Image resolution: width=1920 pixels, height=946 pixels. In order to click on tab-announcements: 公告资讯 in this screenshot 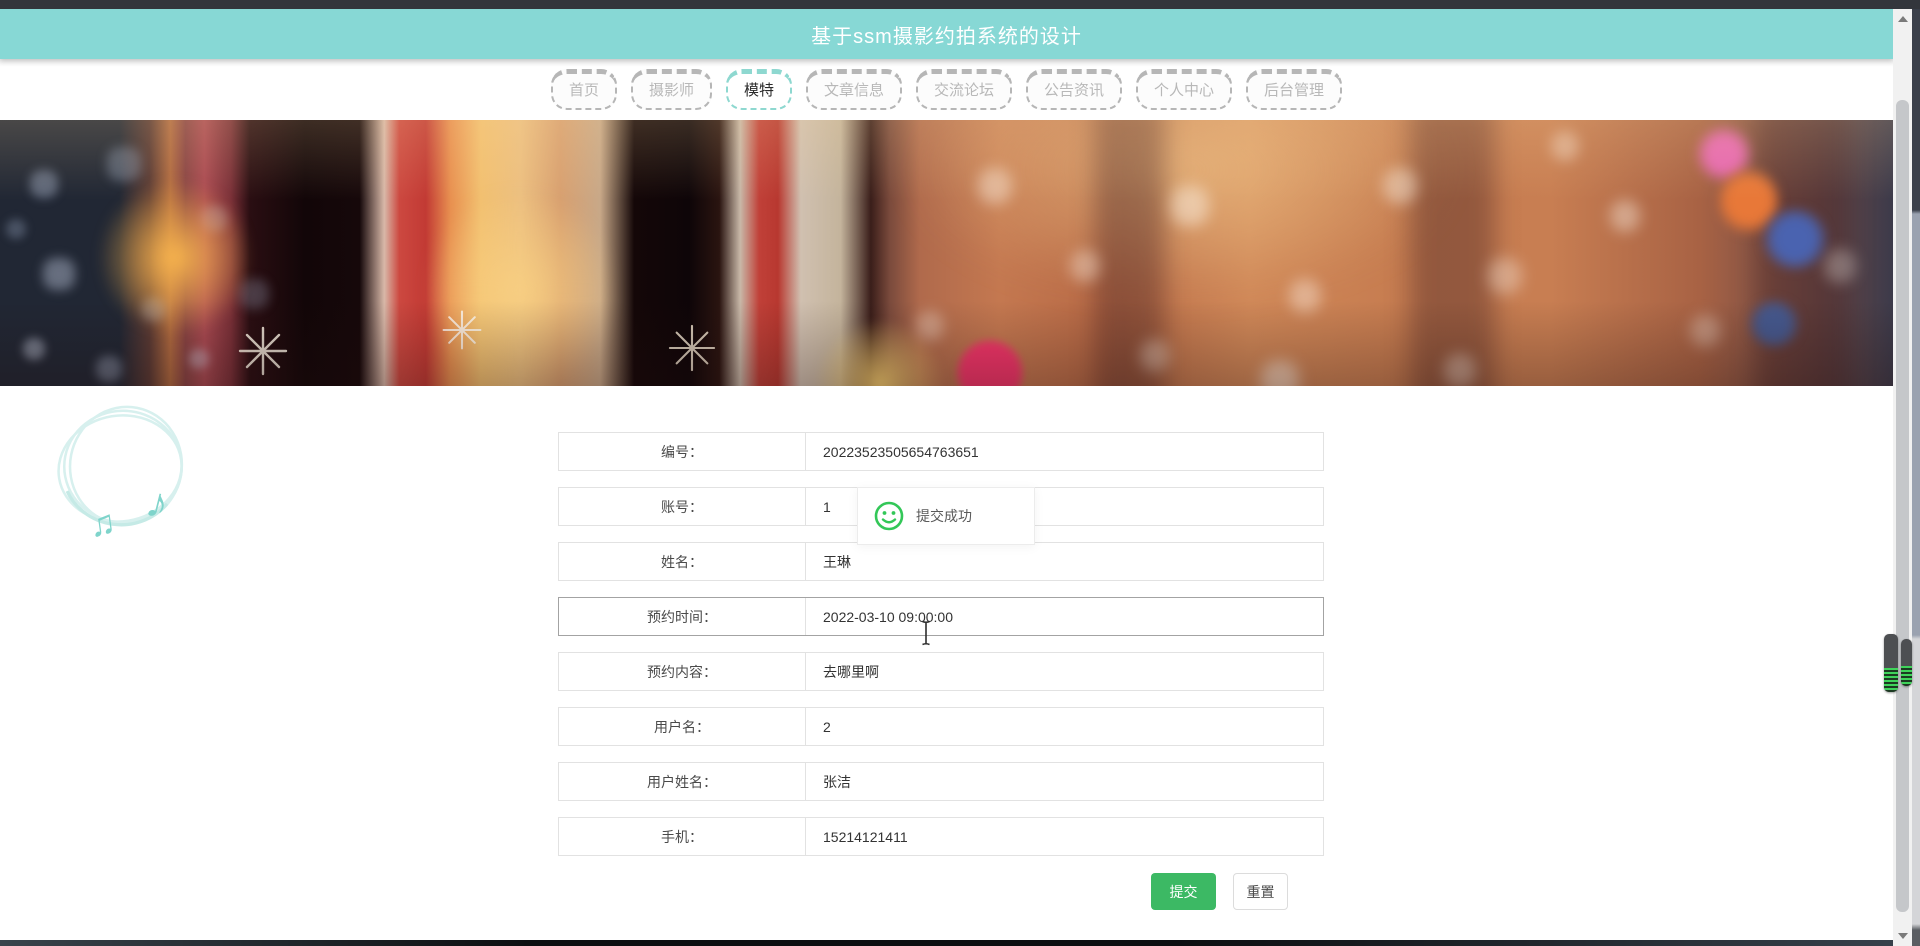, I will do `click(1074, 89)`.